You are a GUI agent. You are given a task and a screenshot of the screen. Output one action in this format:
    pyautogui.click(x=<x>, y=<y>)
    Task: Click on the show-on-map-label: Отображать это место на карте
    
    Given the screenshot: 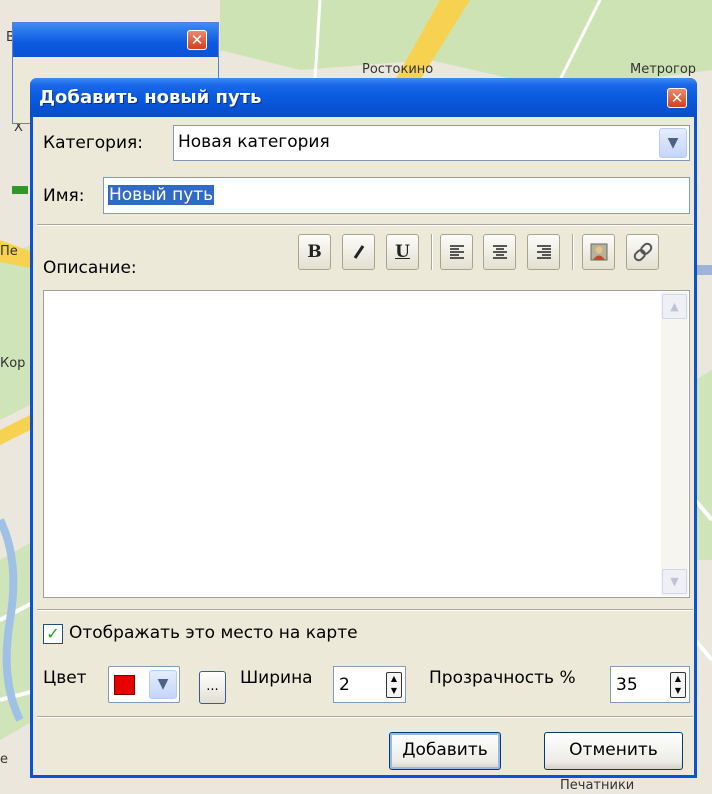 What is the action you would take?
    pyautogui.click(x=213, y=633)
    